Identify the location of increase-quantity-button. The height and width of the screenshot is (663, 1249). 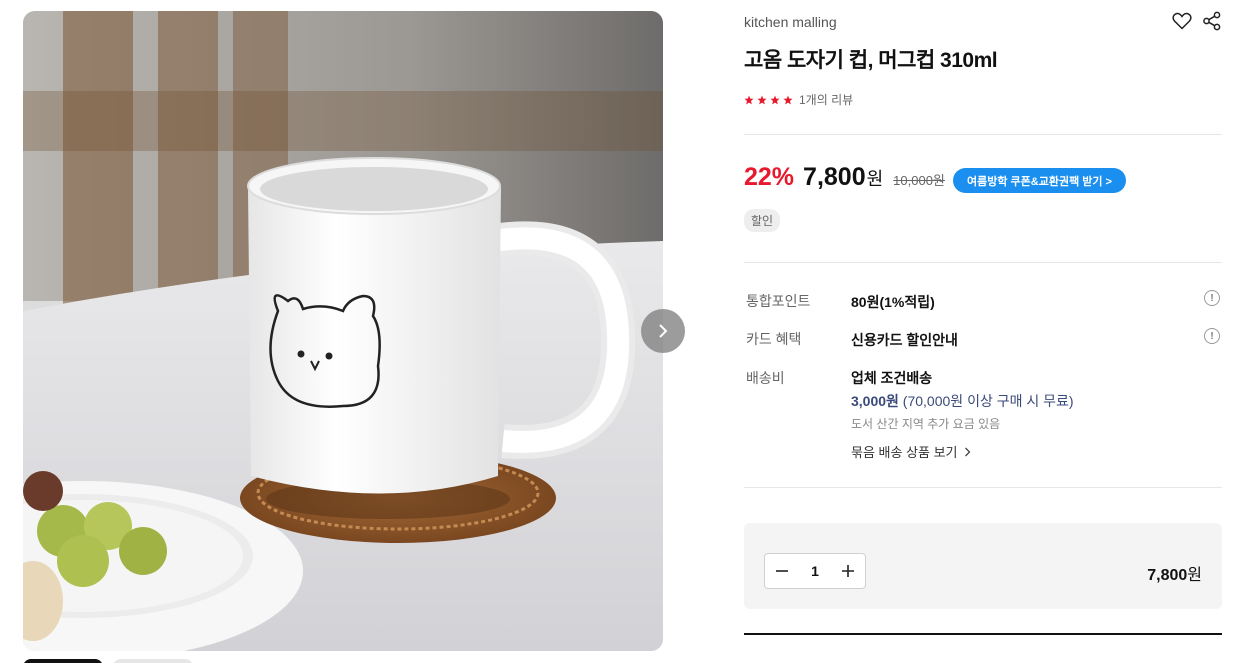
(848, 571).